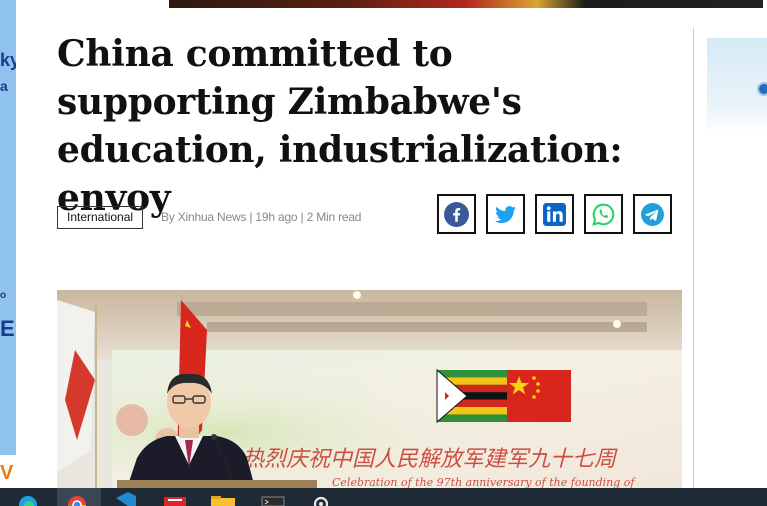  I want to click on telegram-share-button, so click(652, 214).